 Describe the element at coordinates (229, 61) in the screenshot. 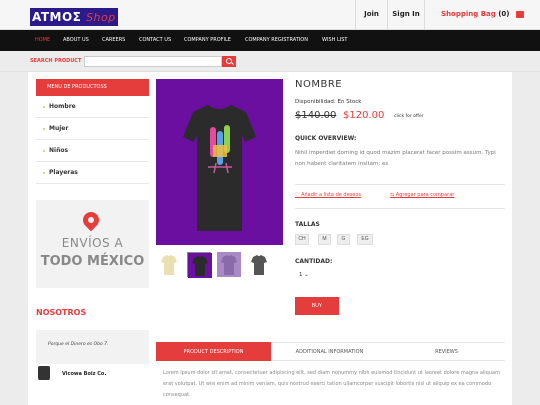

I see `search-button` at that location.